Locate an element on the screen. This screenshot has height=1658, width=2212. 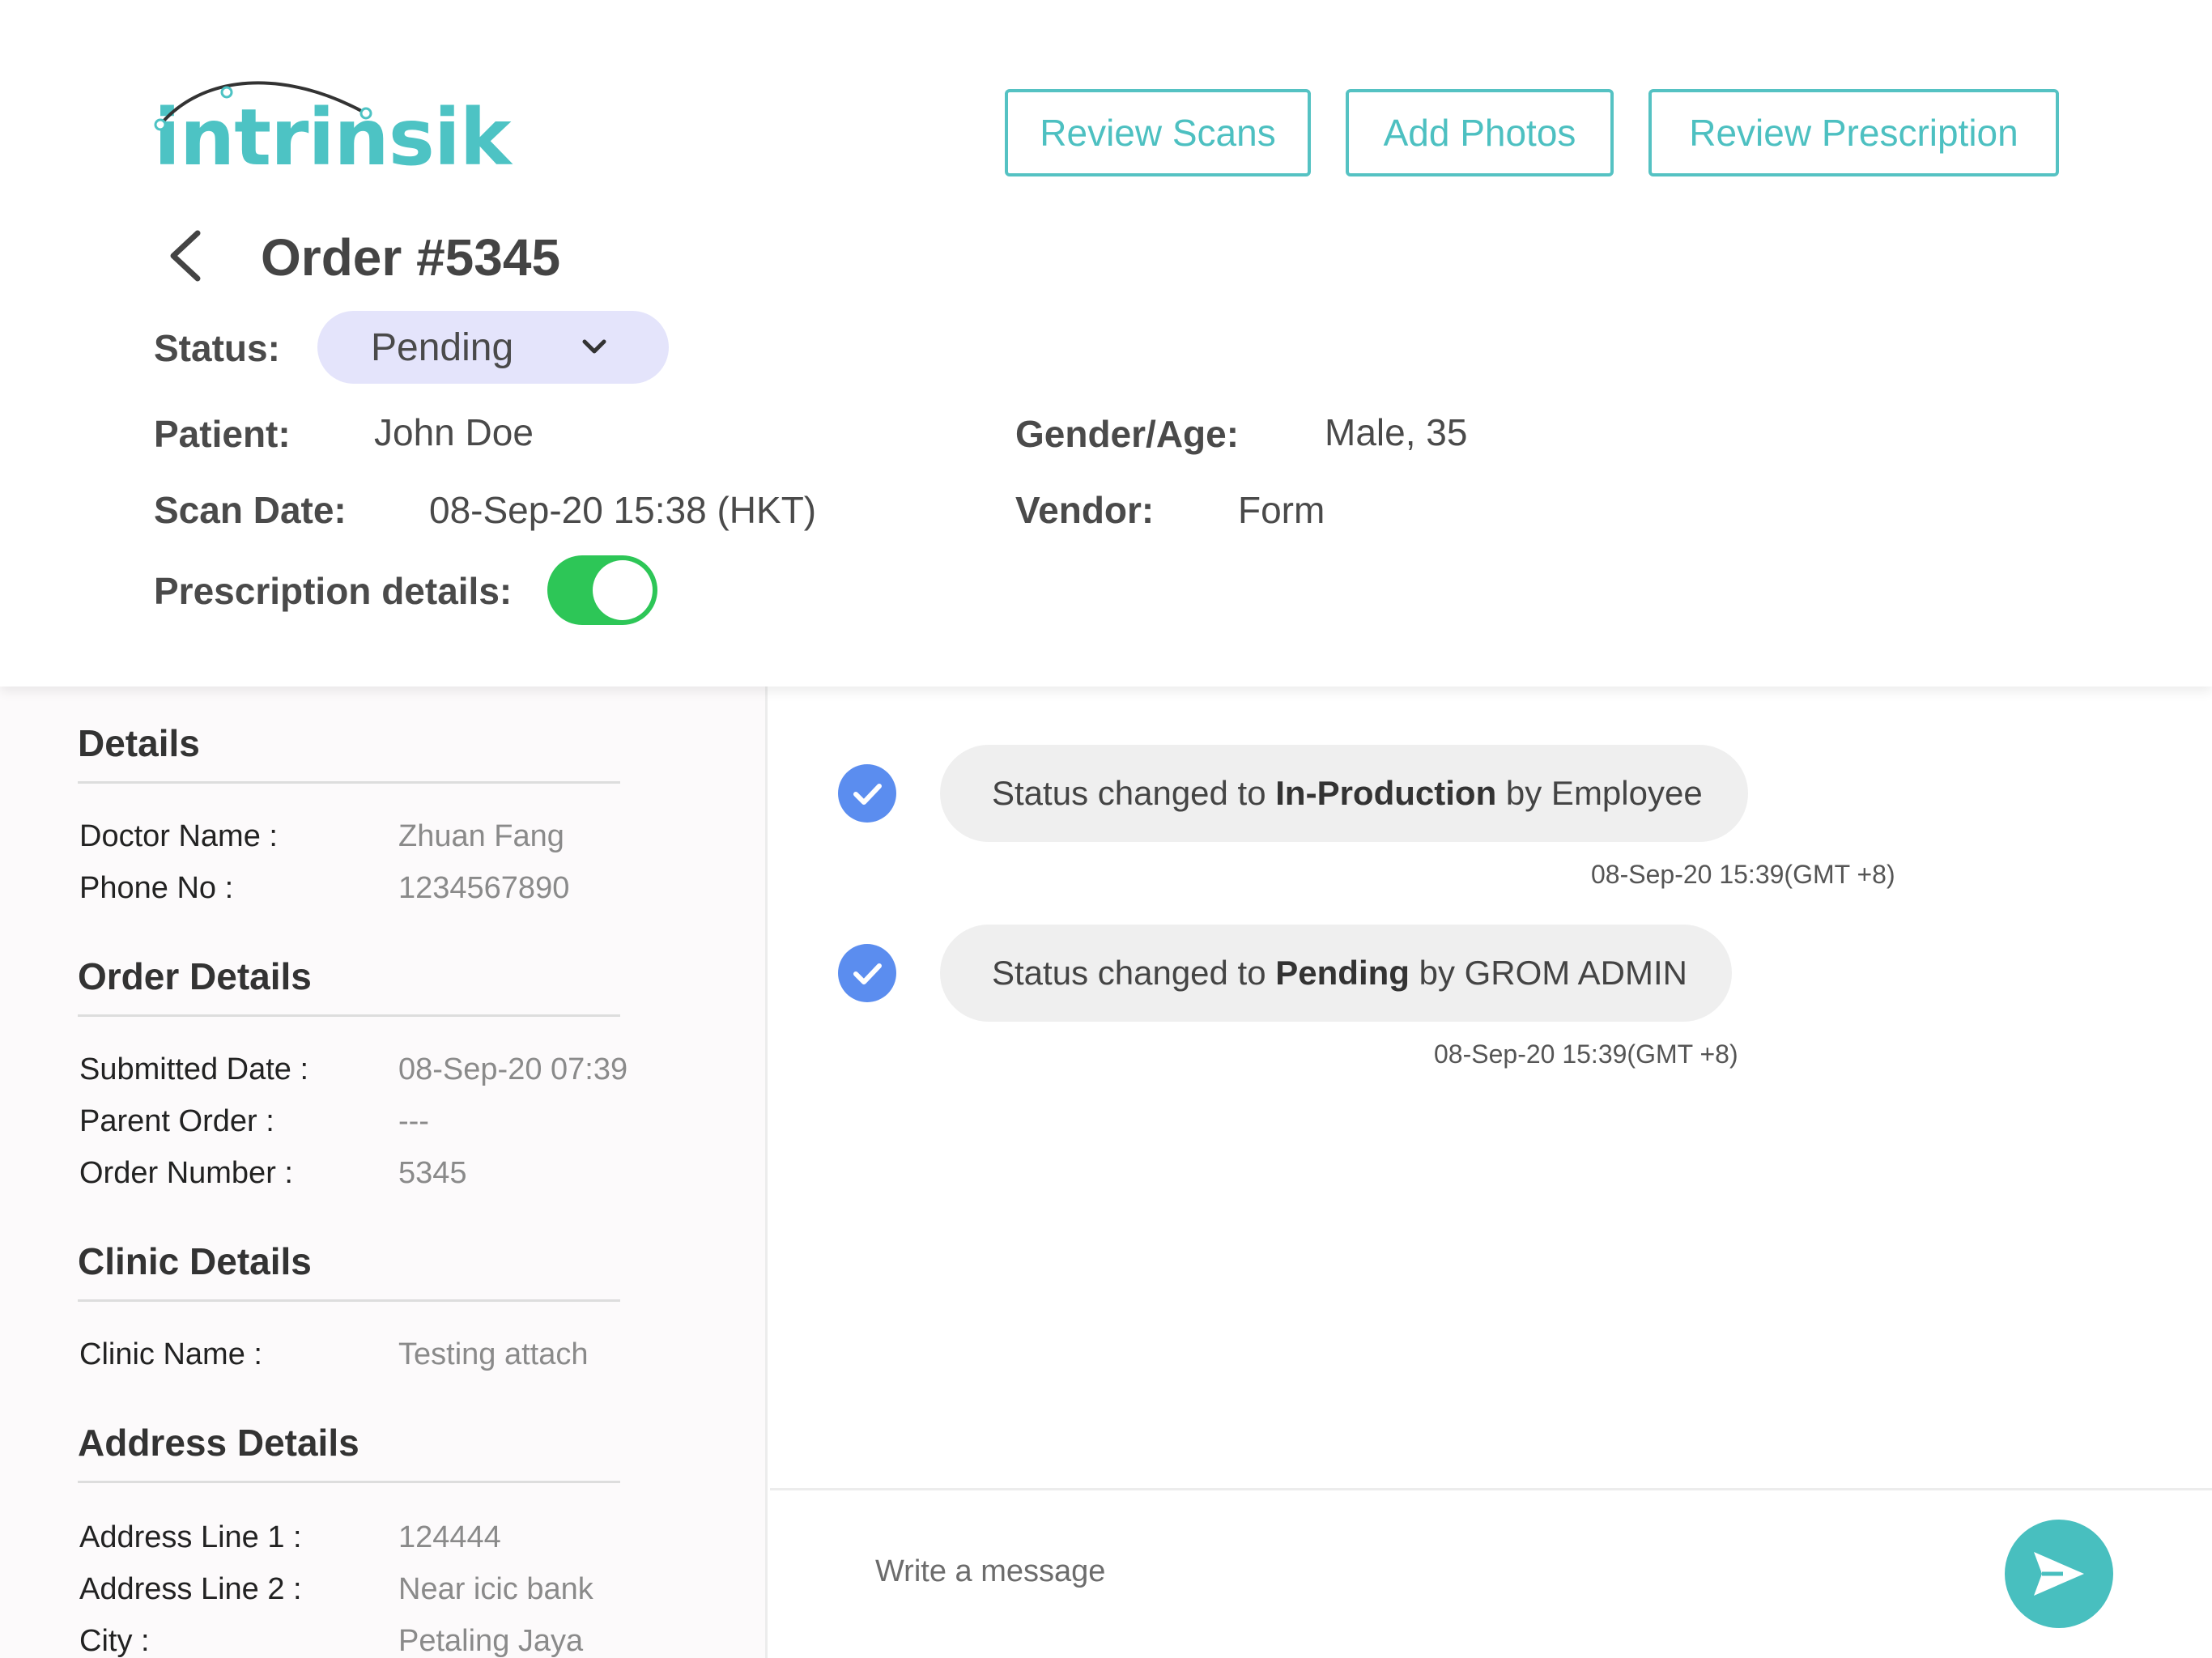
intrinsik-logo: intrinsik is located at coordinates (333, 127).